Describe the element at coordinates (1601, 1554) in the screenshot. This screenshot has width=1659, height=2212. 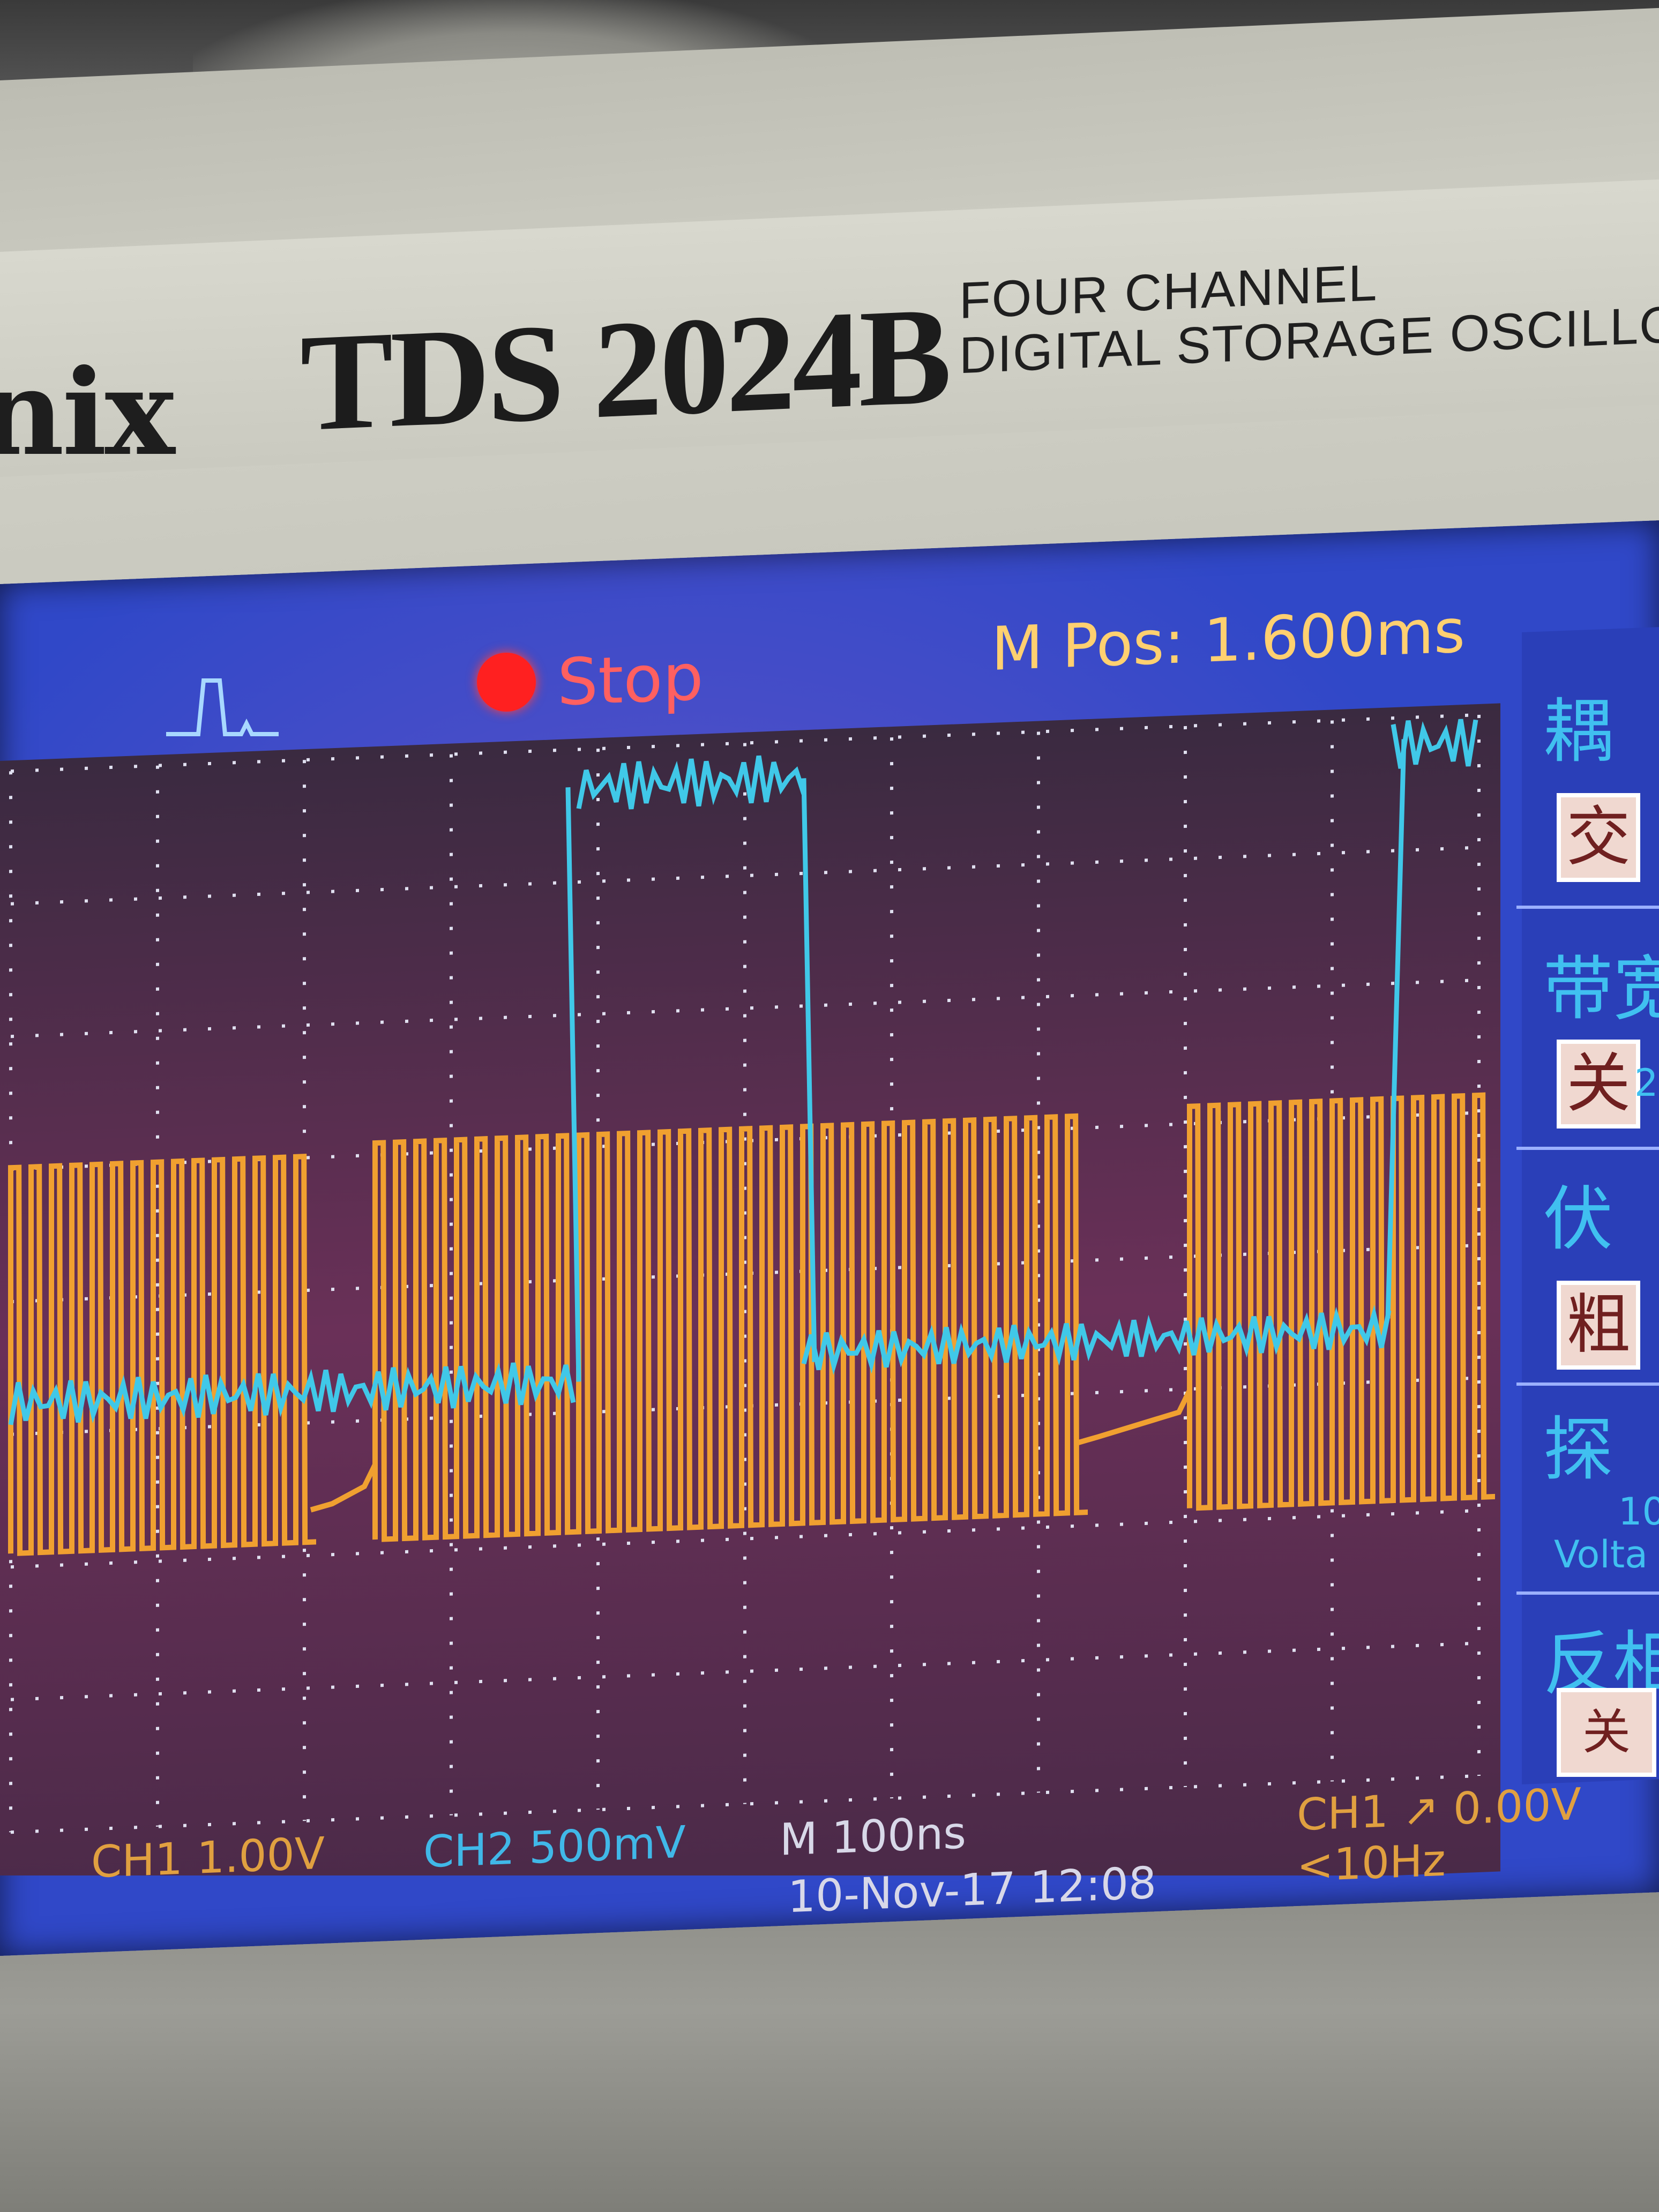
I see `menu-probe-unit: Volta` at that location.